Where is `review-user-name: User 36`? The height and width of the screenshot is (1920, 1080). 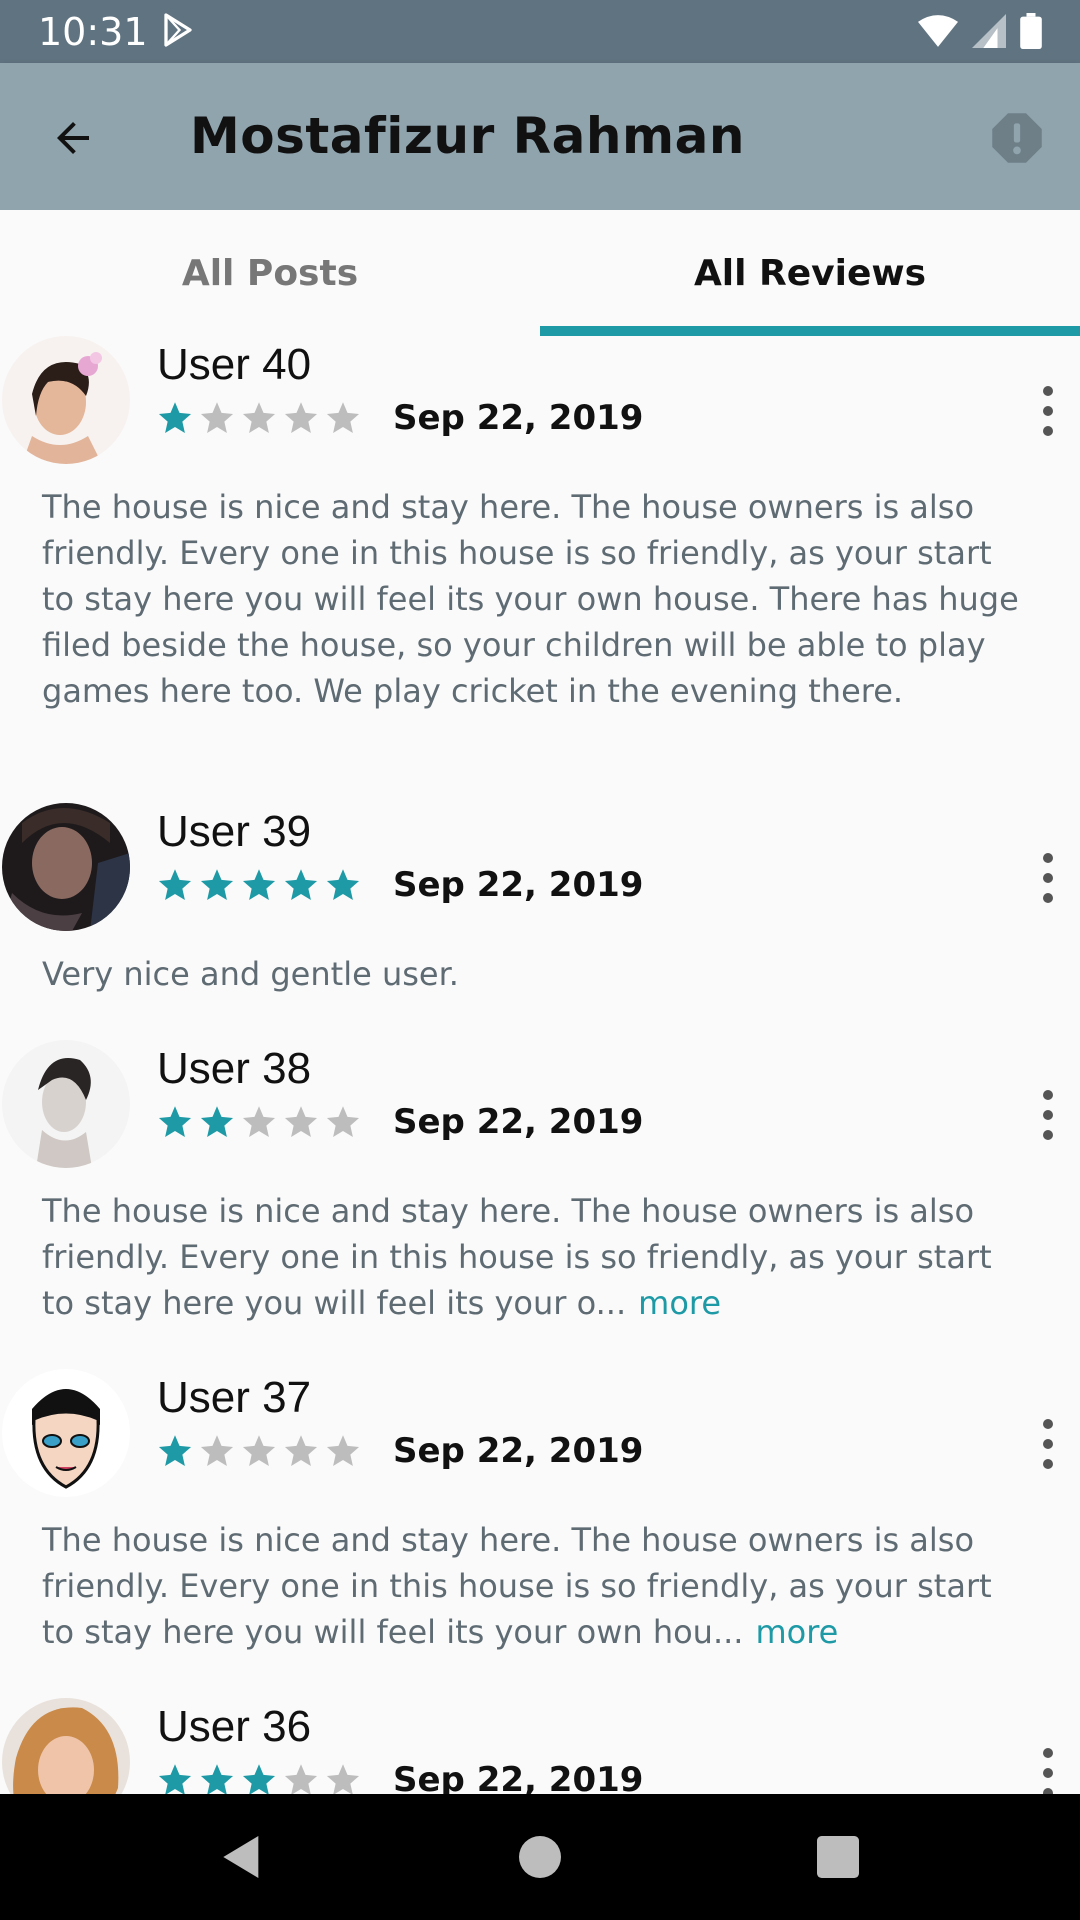
review-user-name: User 36 is located at coordinates (234, 1726).